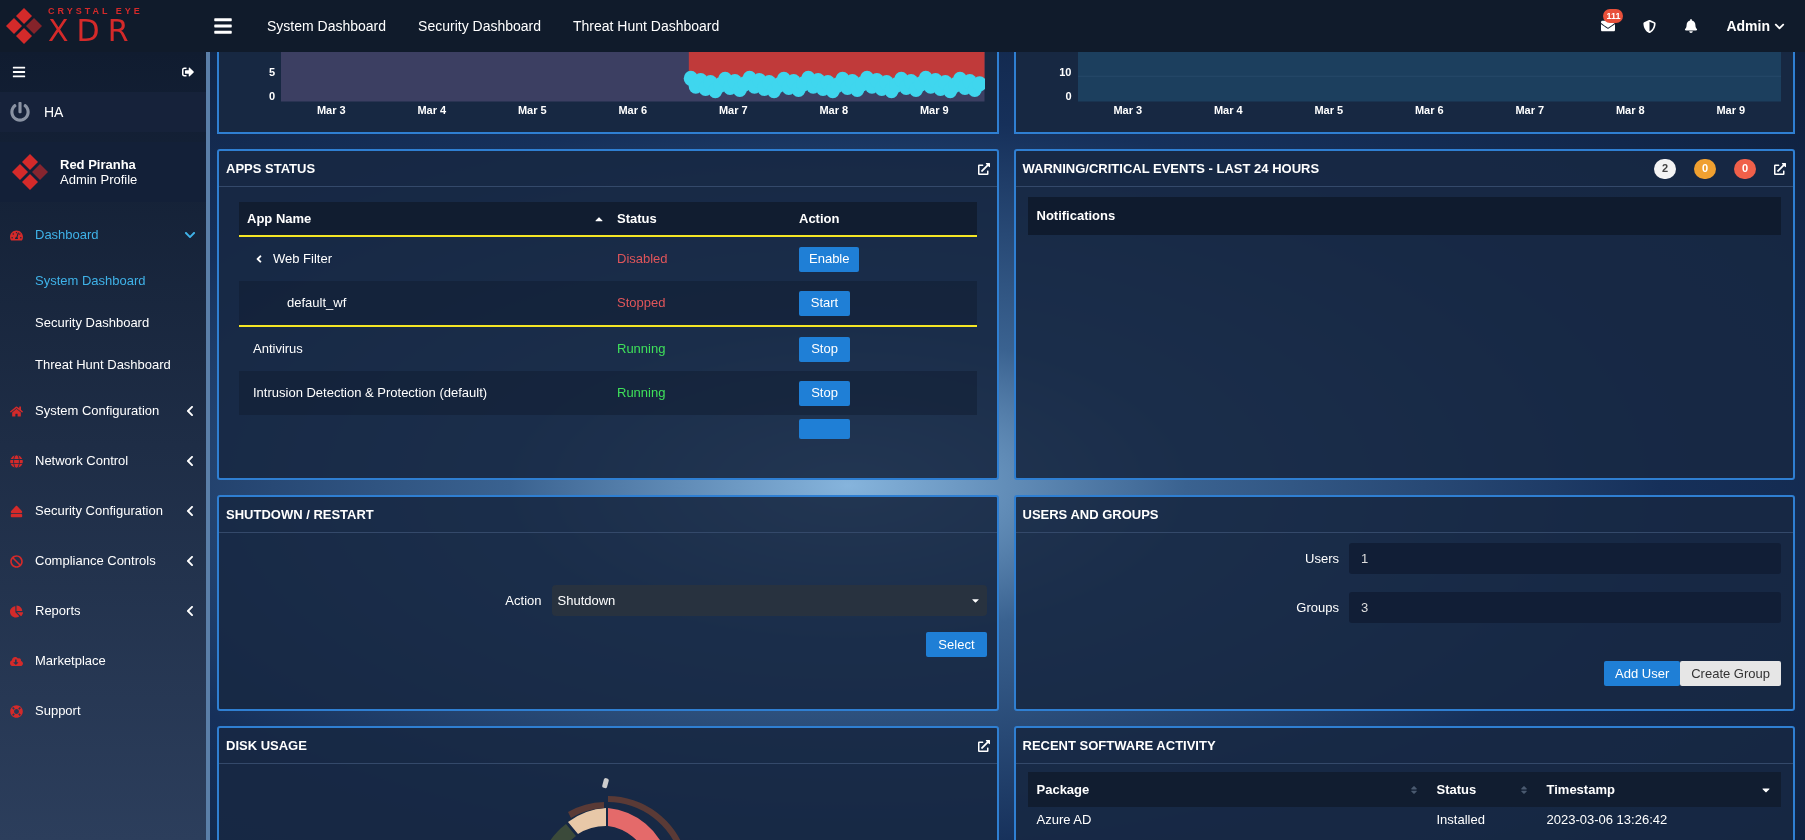 The image size is (1805, 840). Describe the element at coordinates (16, 235) in the screenshot. I see `gauge-icon` at that location.